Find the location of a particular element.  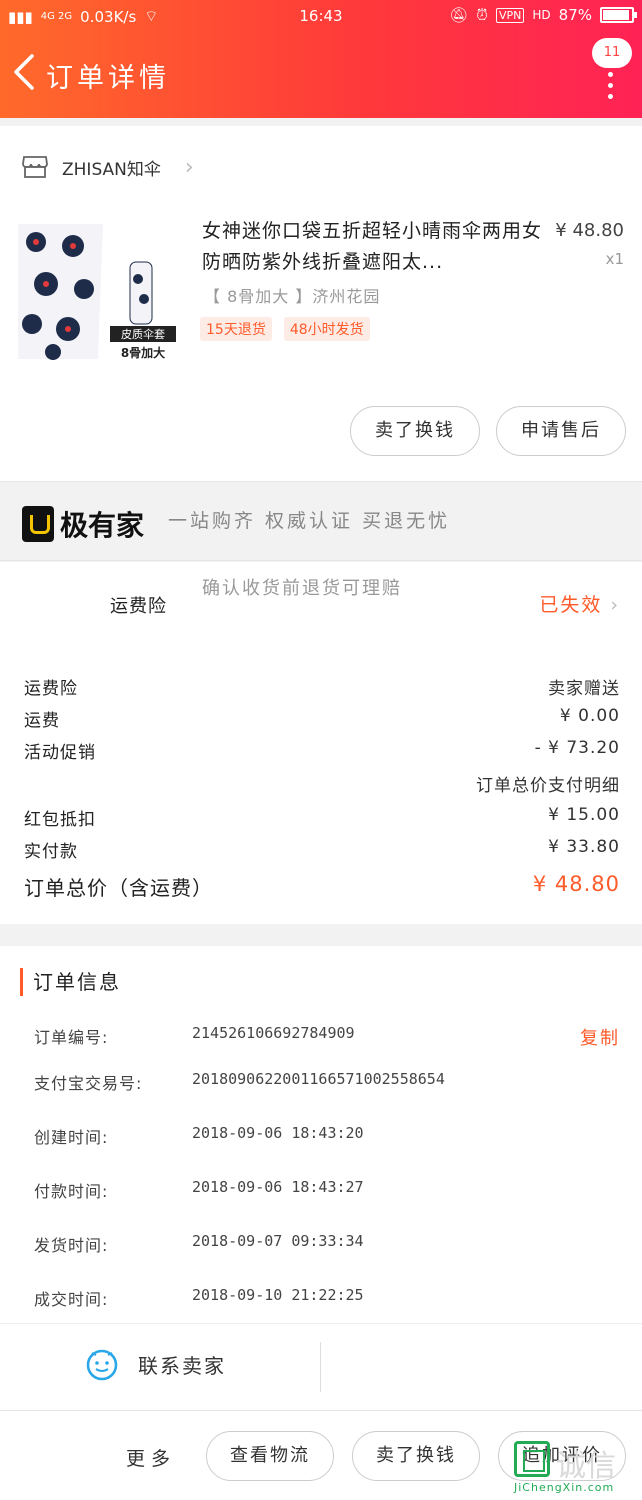

watermark-url: JiChengXin.com is located at coordinates (564, 1487).